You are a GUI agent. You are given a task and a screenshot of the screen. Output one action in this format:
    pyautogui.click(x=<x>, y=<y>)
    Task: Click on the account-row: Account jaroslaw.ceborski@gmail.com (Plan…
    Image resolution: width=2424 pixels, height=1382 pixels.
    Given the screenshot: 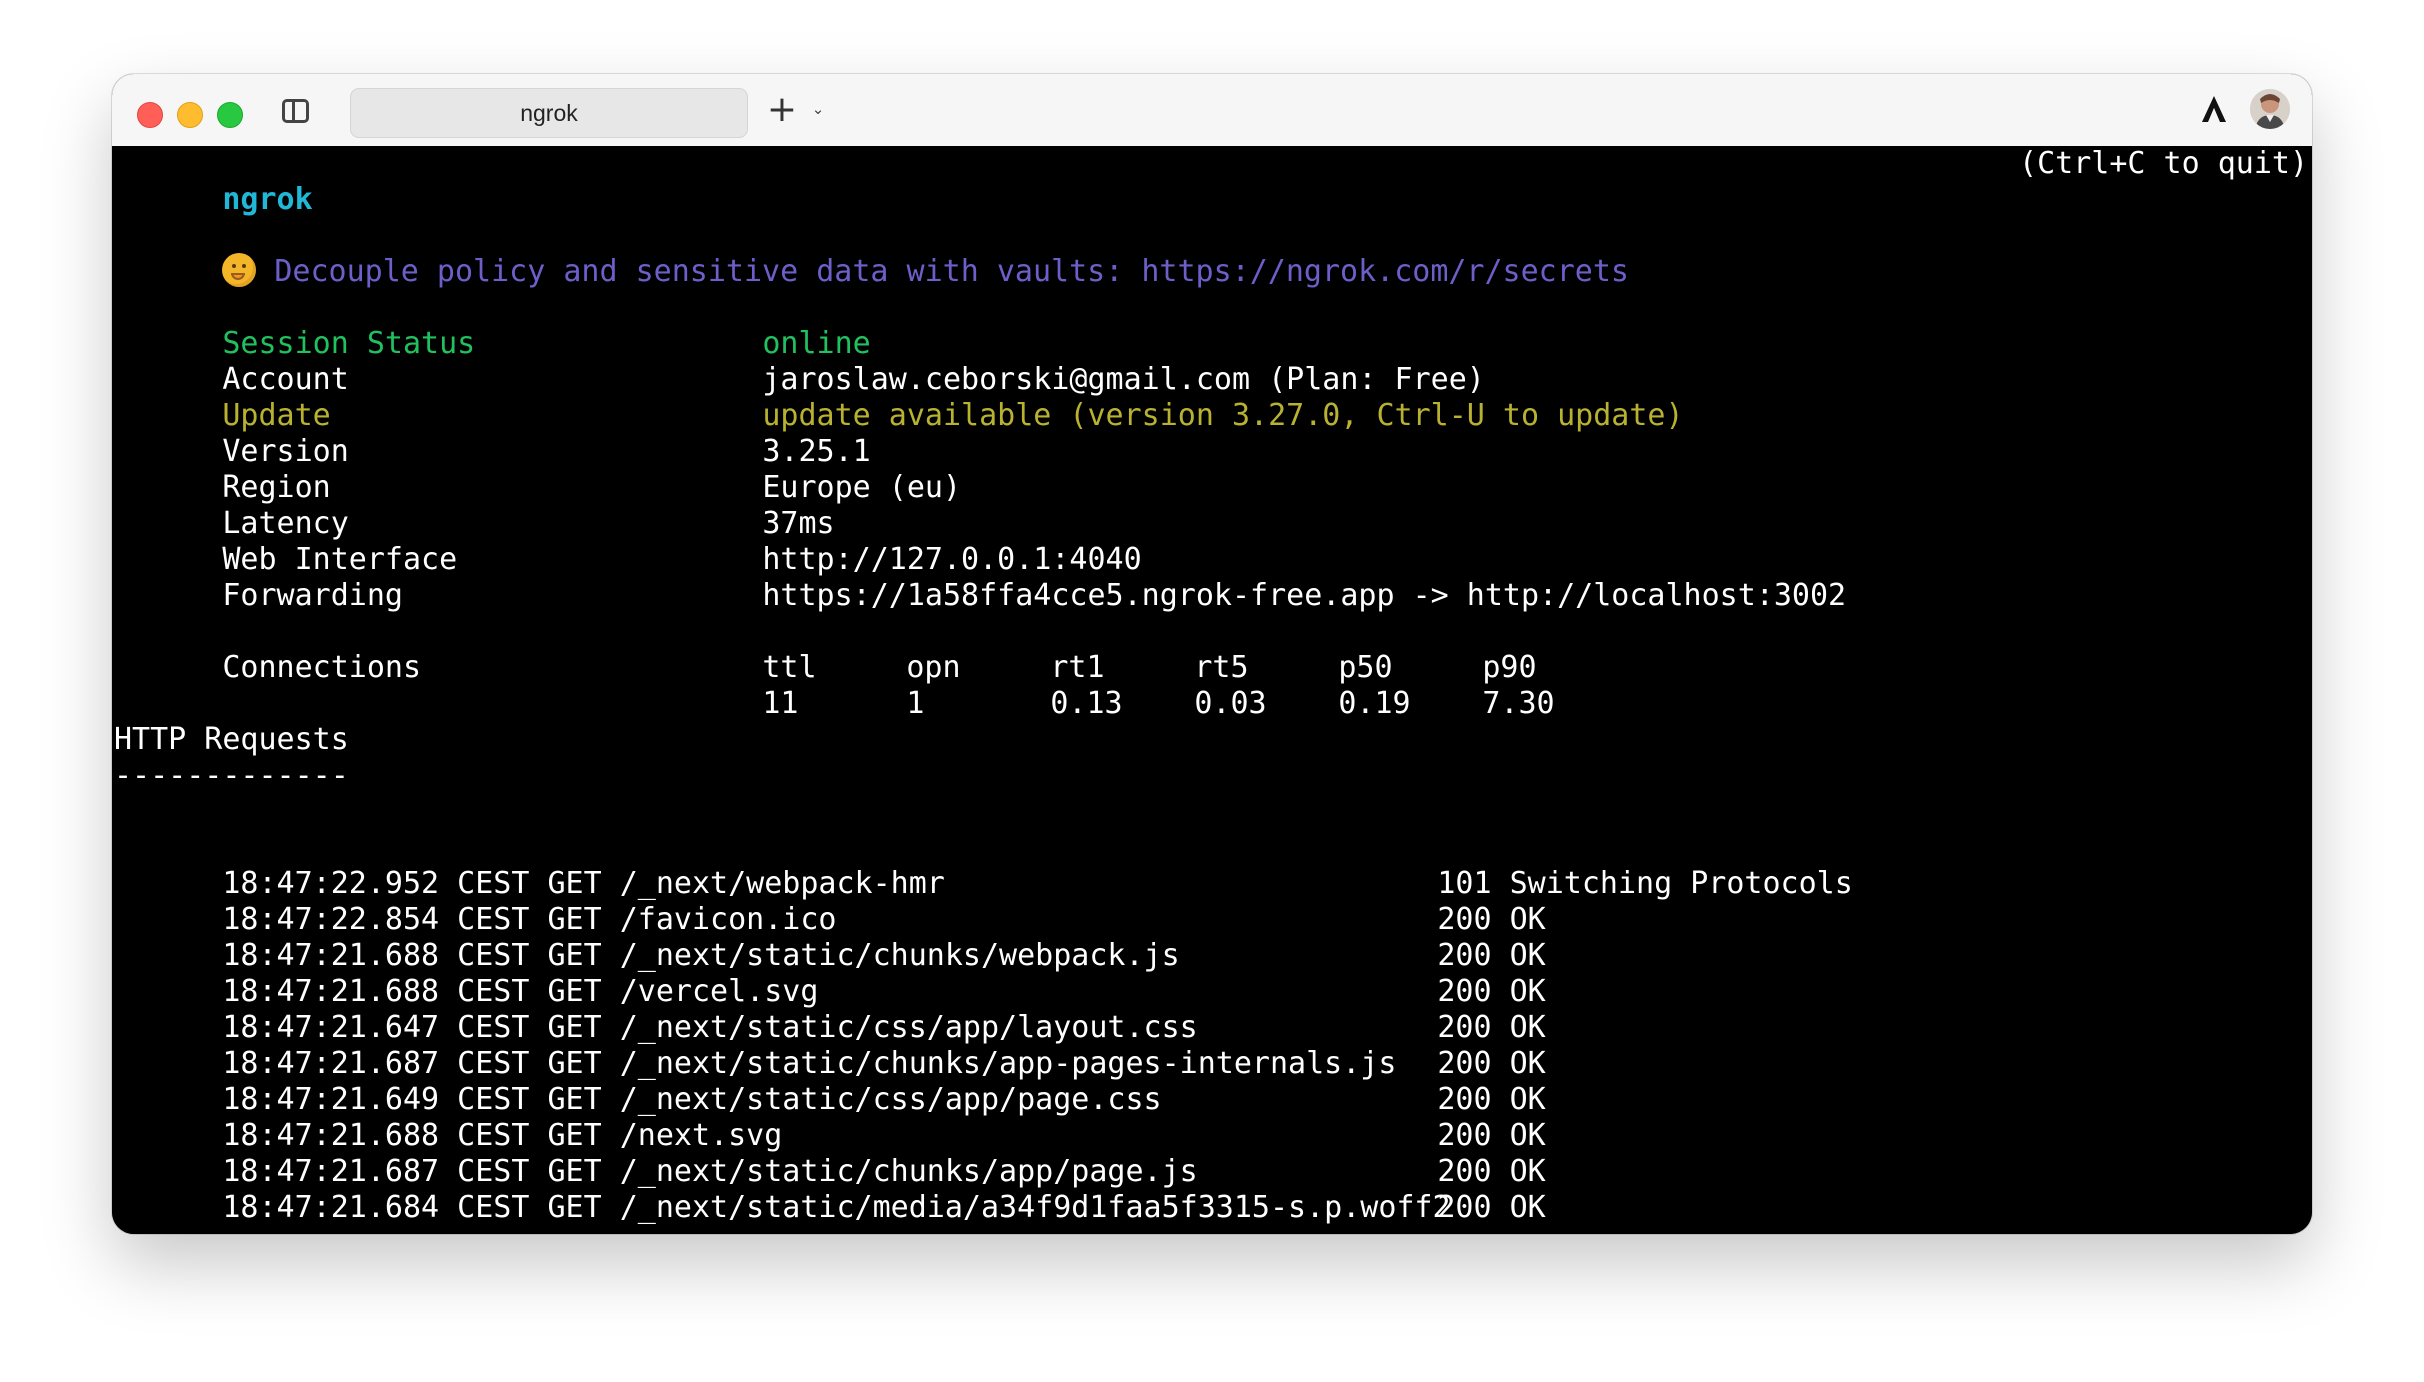 What is the action you would take?
    pyautogui.click(x=799, y=361)
    